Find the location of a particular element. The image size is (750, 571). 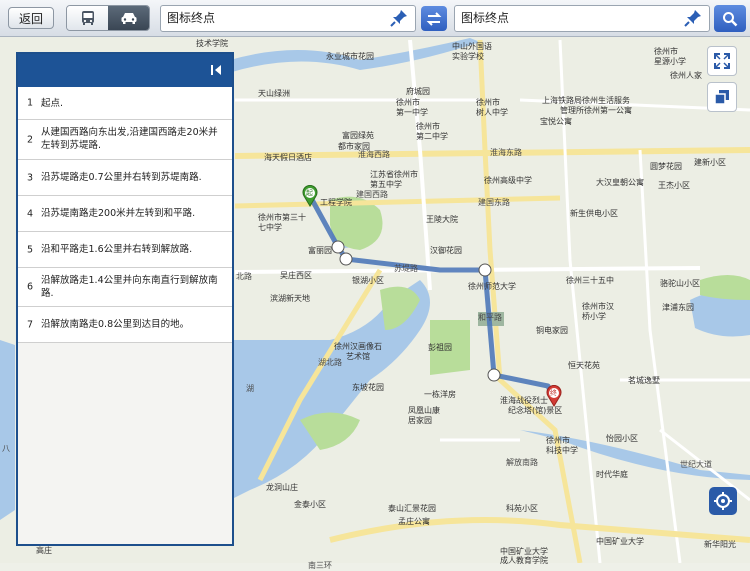

collapse-panel-icon is located at coordinates (216, 70).